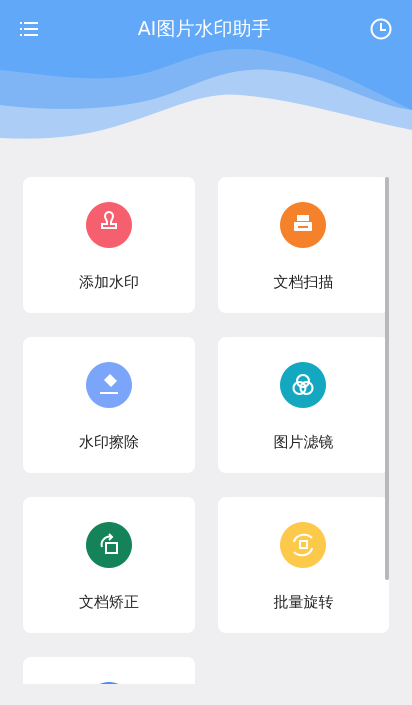 The image size is (412, 705). Describe the element at coordinates (108, 405) in the screenshot. I see `feature-card: 水印擦除` at that location.